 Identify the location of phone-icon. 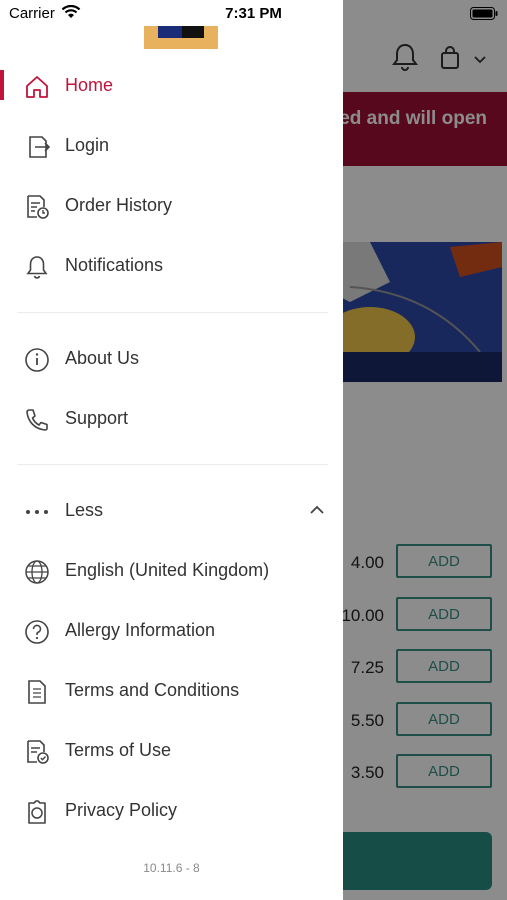
(37, 420).